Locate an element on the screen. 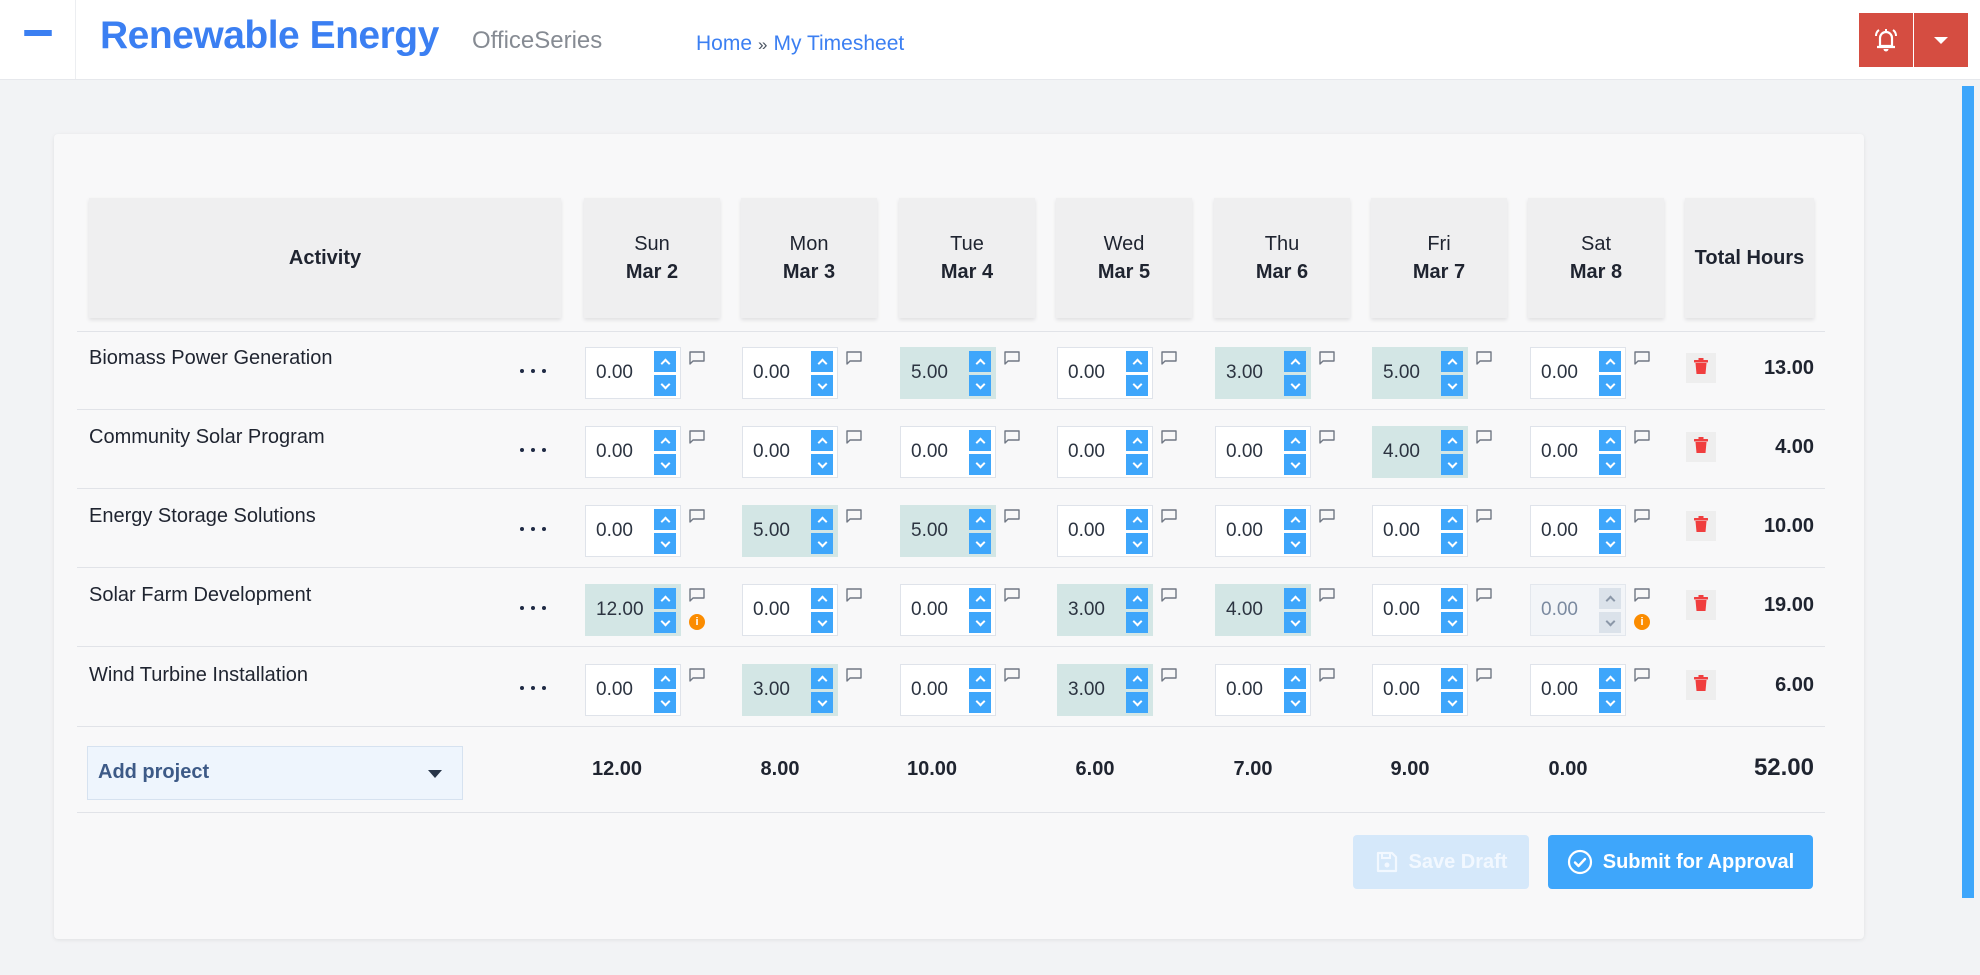 This screenshot has width=1980, height=975. breadcrumb-home: Home is located at coordinates (724, 44).